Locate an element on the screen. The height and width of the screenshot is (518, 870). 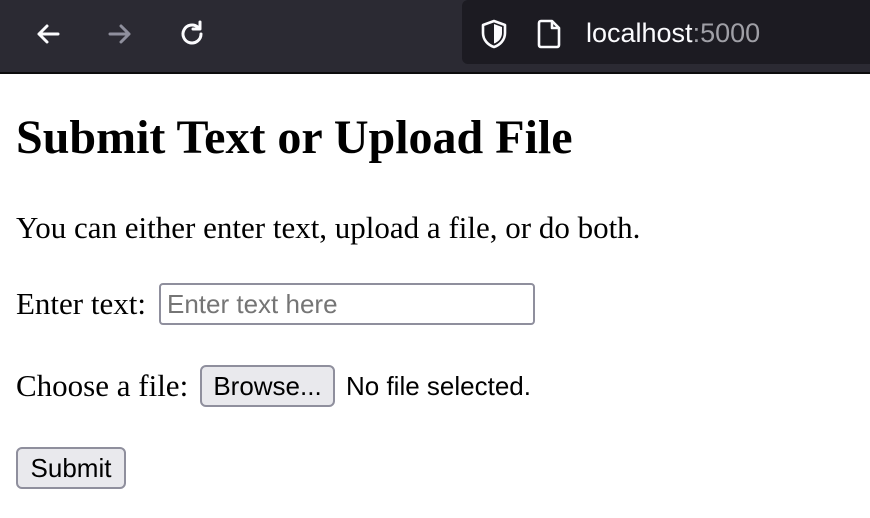
forward-button is located at coordinates (120, 34).